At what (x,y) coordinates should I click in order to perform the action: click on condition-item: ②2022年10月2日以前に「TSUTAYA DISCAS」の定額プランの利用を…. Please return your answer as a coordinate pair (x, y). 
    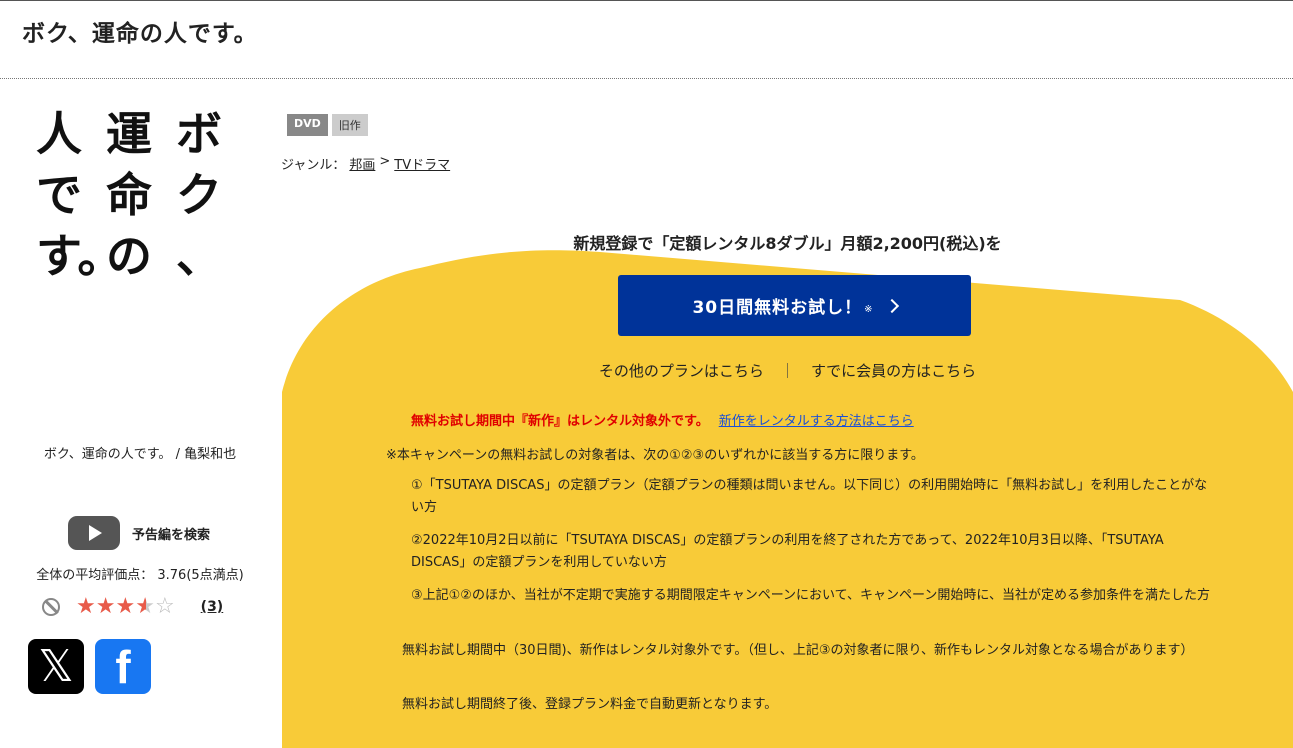
    Looking at the image, I should click on (787, 551).